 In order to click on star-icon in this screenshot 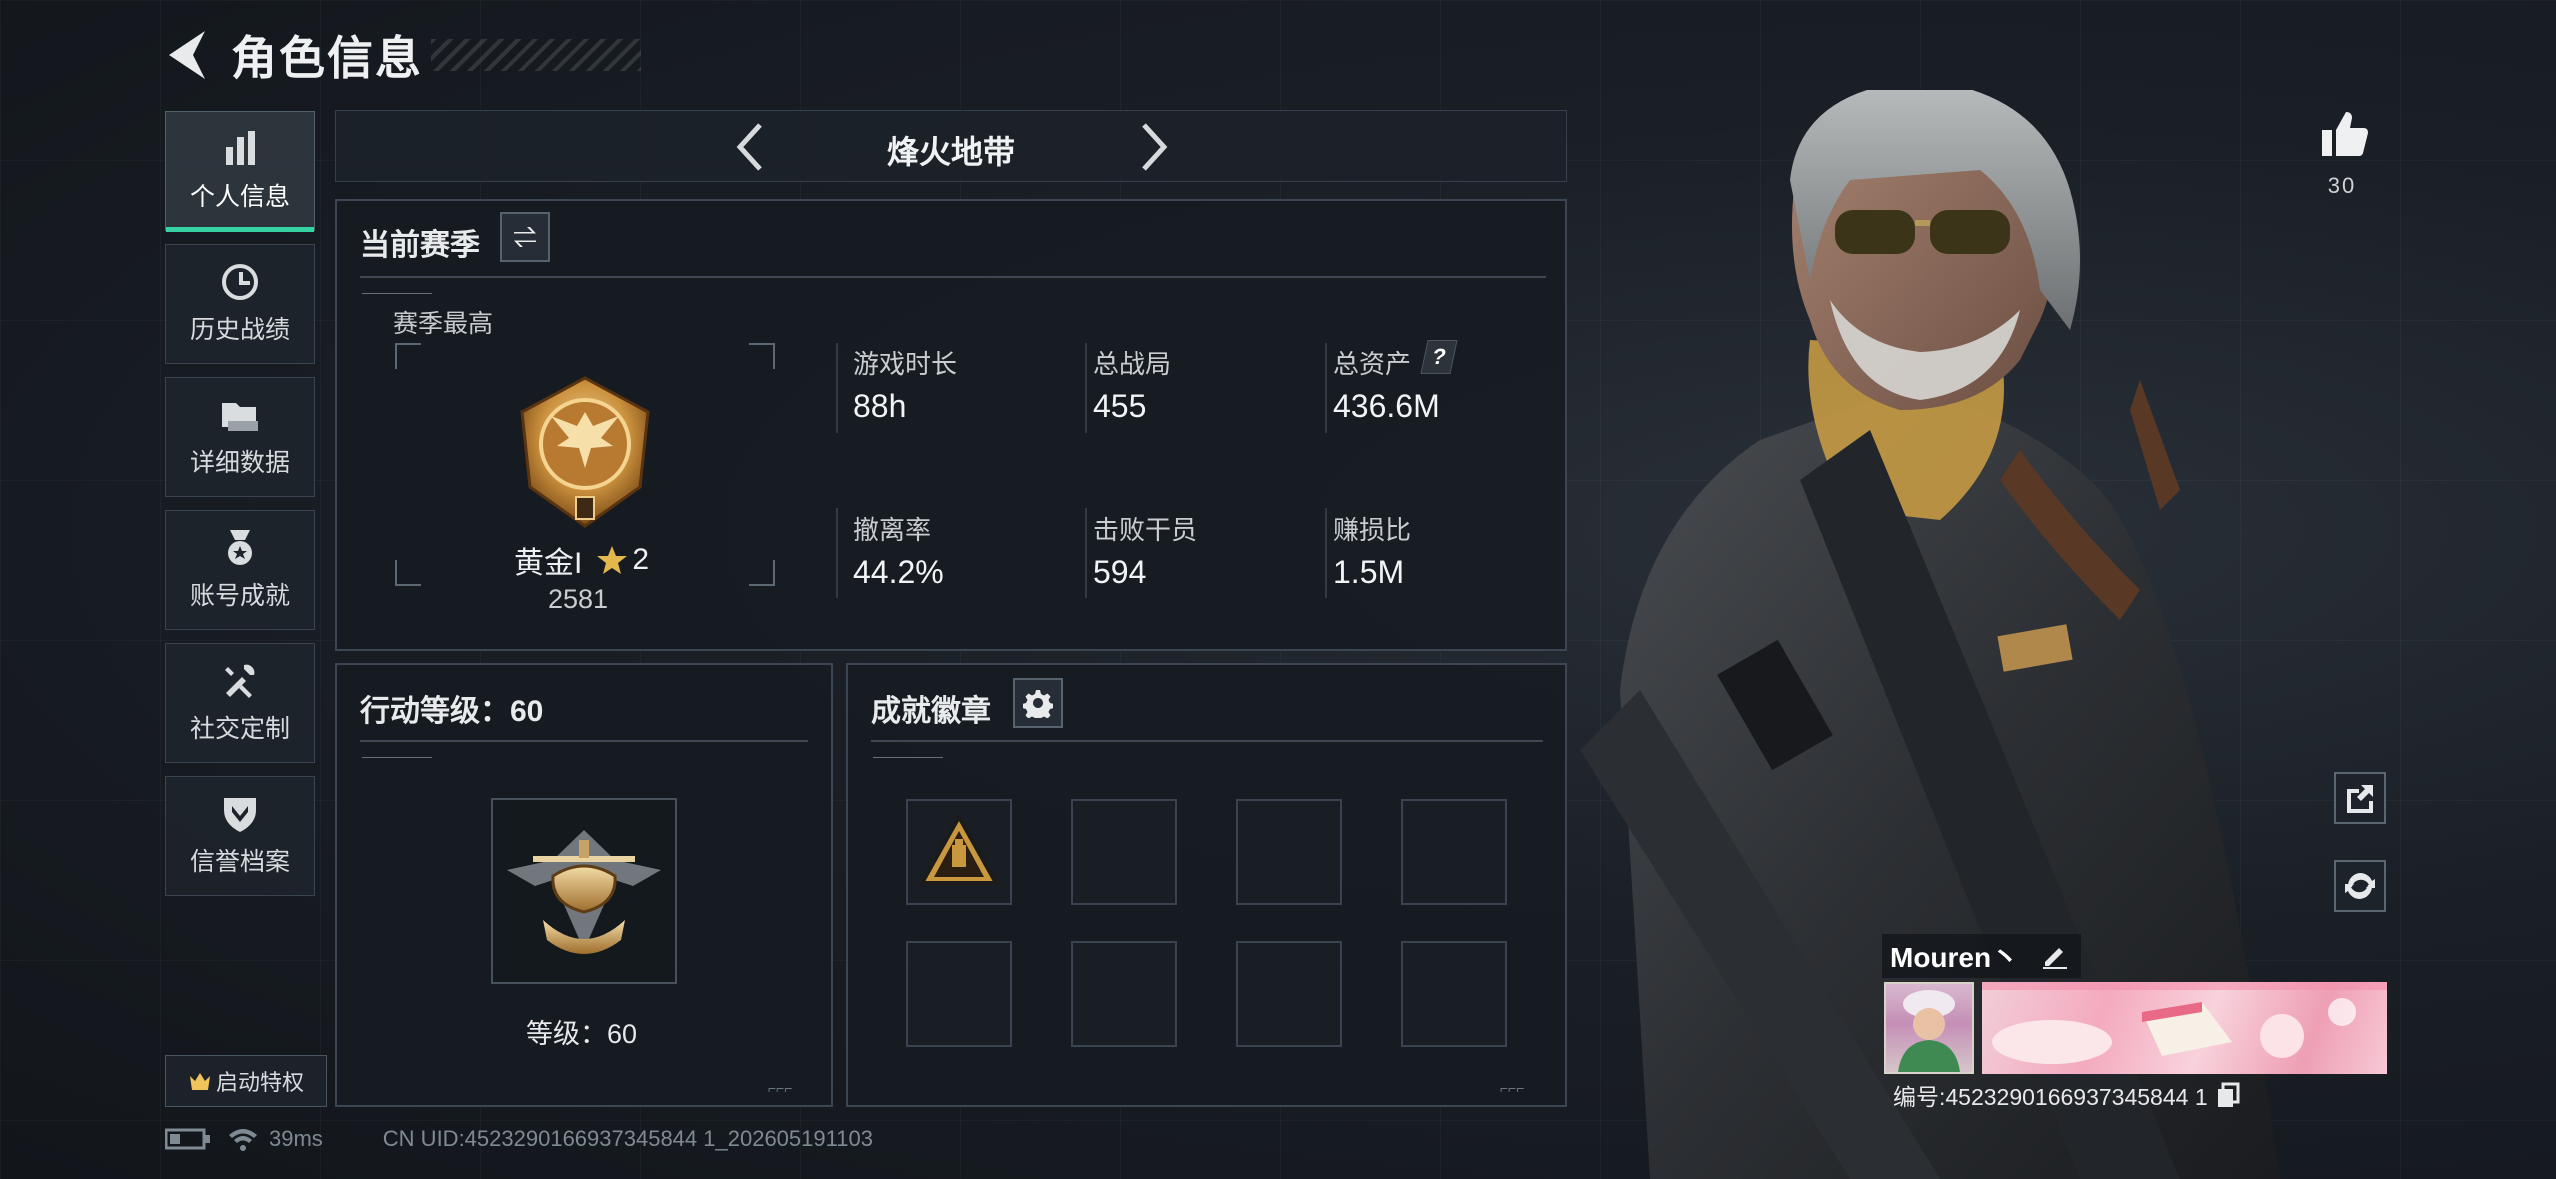, I will do `click(612, 560)`.